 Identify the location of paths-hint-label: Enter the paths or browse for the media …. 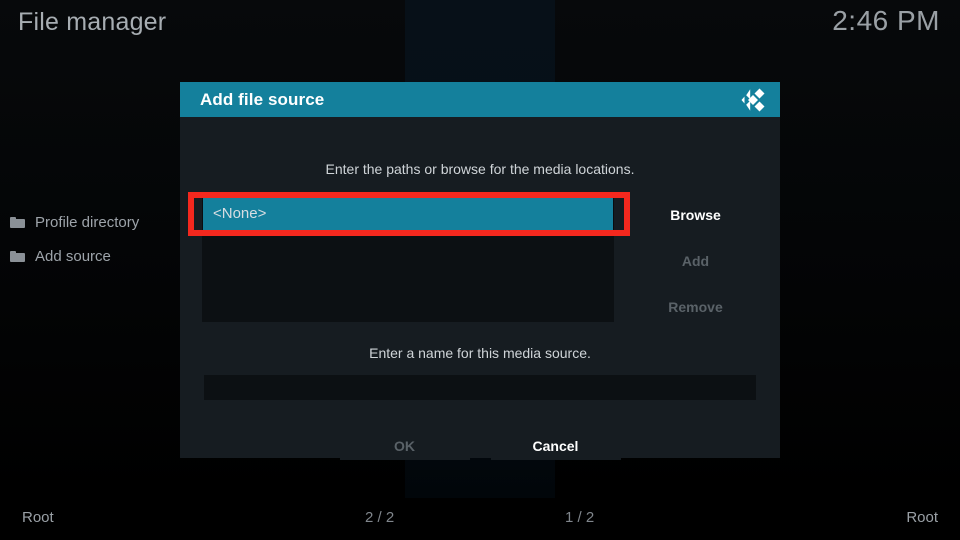
(480, 169).